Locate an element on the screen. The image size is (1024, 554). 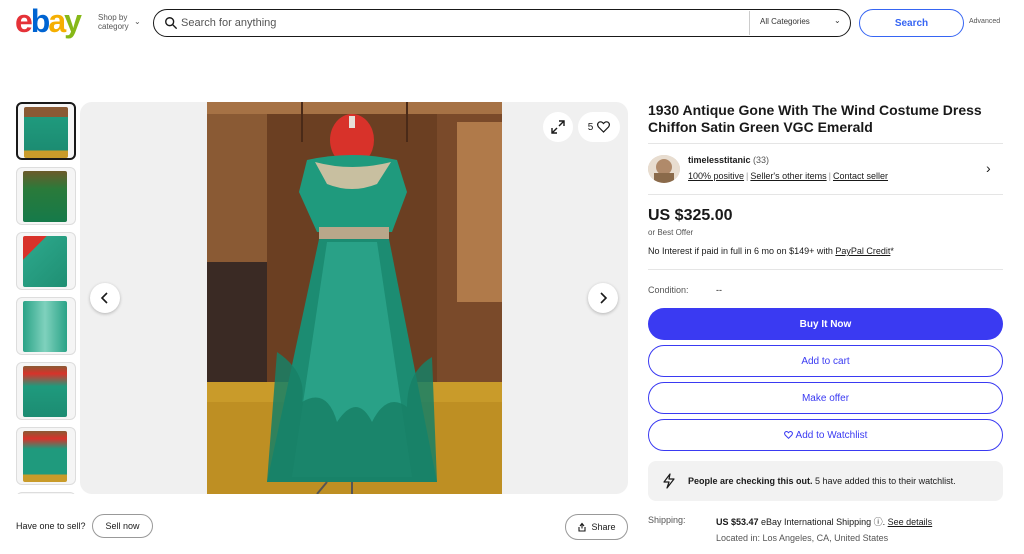
next-image-button is located at coordinates (603, 298).